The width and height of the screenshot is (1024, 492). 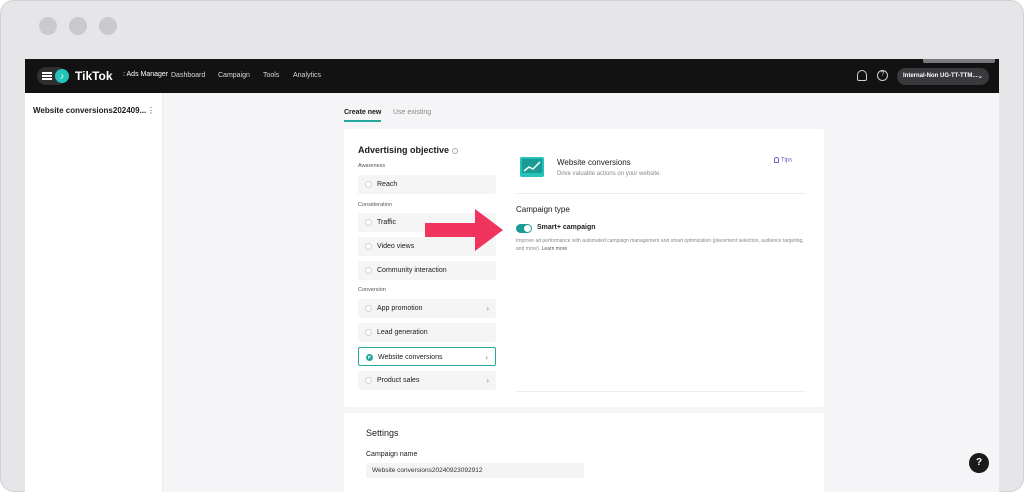 What do you see at coordinates (48, 26) in the screenshot?
I see `window-close-dot` at bounding box center [48, 26].